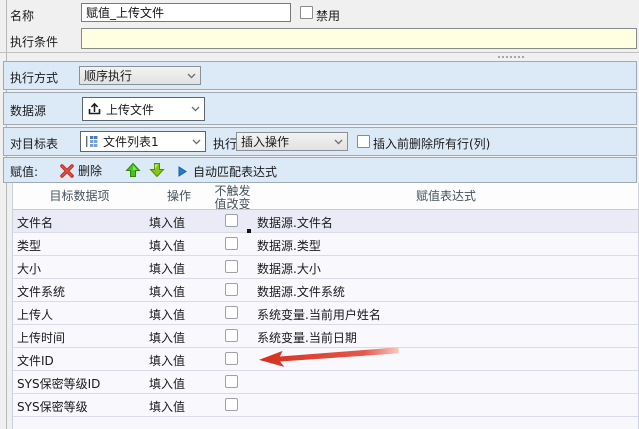 This screenshot has width=639, height=429. Describe the element at coordinates (325, 382) in the screenshot. I see `table-row: SYS保密等级ID 填入值` at that location.